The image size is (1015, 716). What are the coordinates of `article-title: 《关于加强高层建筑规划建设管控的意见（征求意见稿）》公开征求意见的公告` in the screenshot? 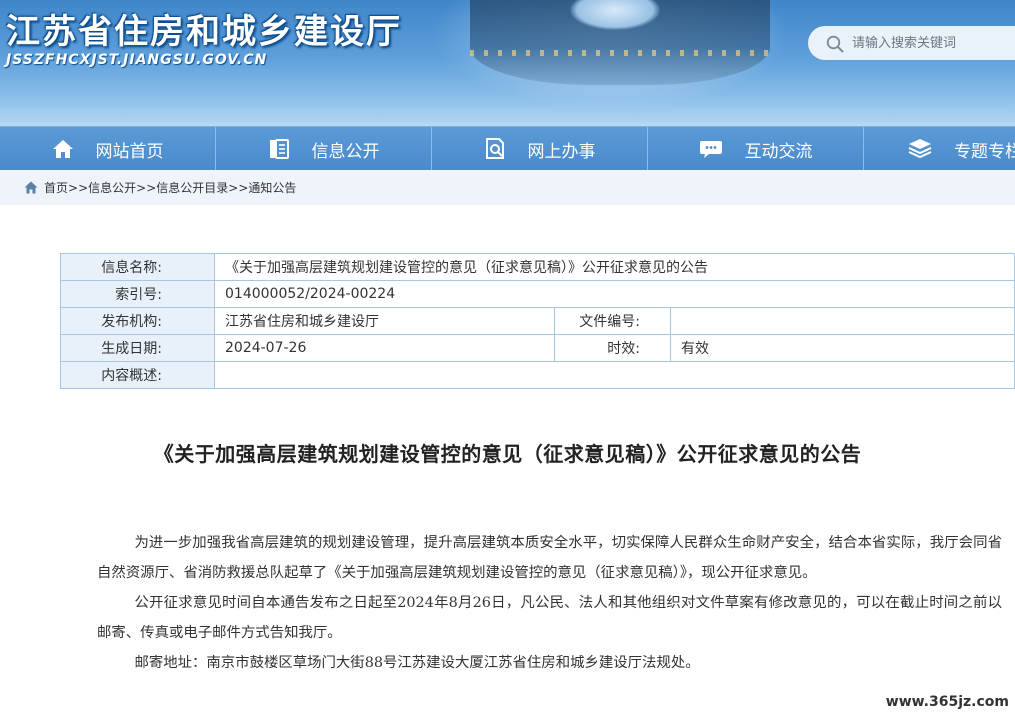 It's located at (507, 454).